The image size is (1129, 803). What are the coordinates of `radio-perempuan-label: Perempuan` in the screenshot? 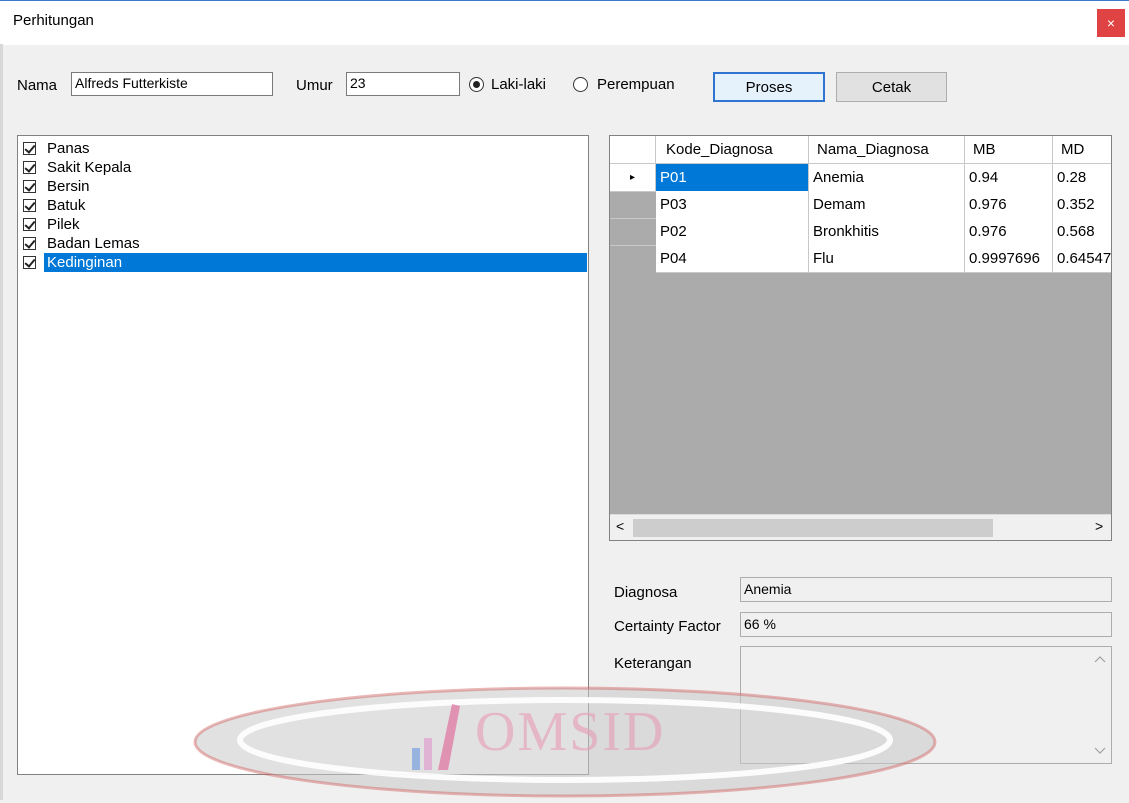 It's located at (636, 84).